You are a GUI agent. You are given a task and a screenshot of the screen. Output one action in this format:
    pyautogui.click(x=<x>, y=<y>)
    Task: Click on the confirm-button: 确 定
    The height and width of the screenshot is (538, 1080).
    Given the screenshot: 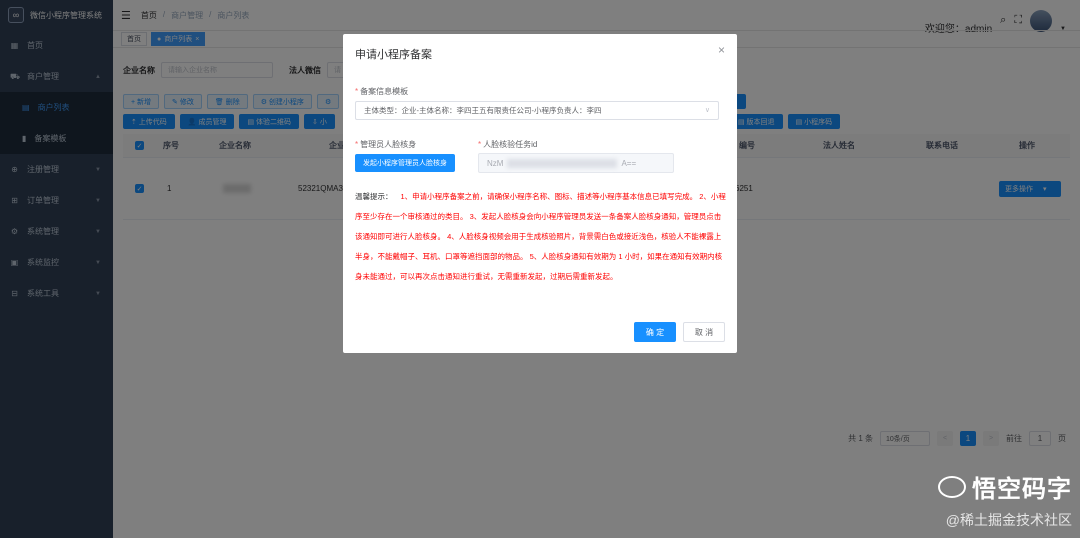 What is the action you would take?
    pyautogui.click(x=655, y=332)
    